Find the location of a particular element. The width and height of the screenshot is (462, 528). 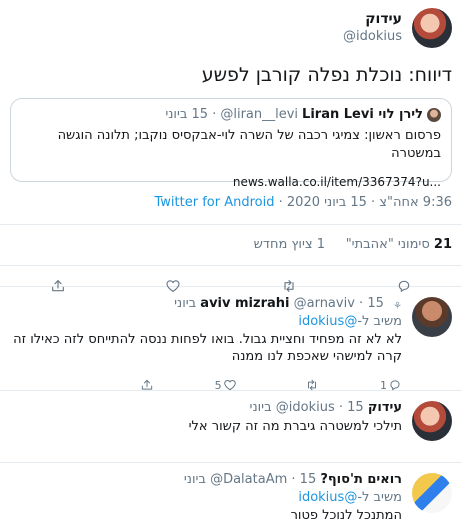

quoted-date-value: 15 ביוני is located at coordinates (187, 114).